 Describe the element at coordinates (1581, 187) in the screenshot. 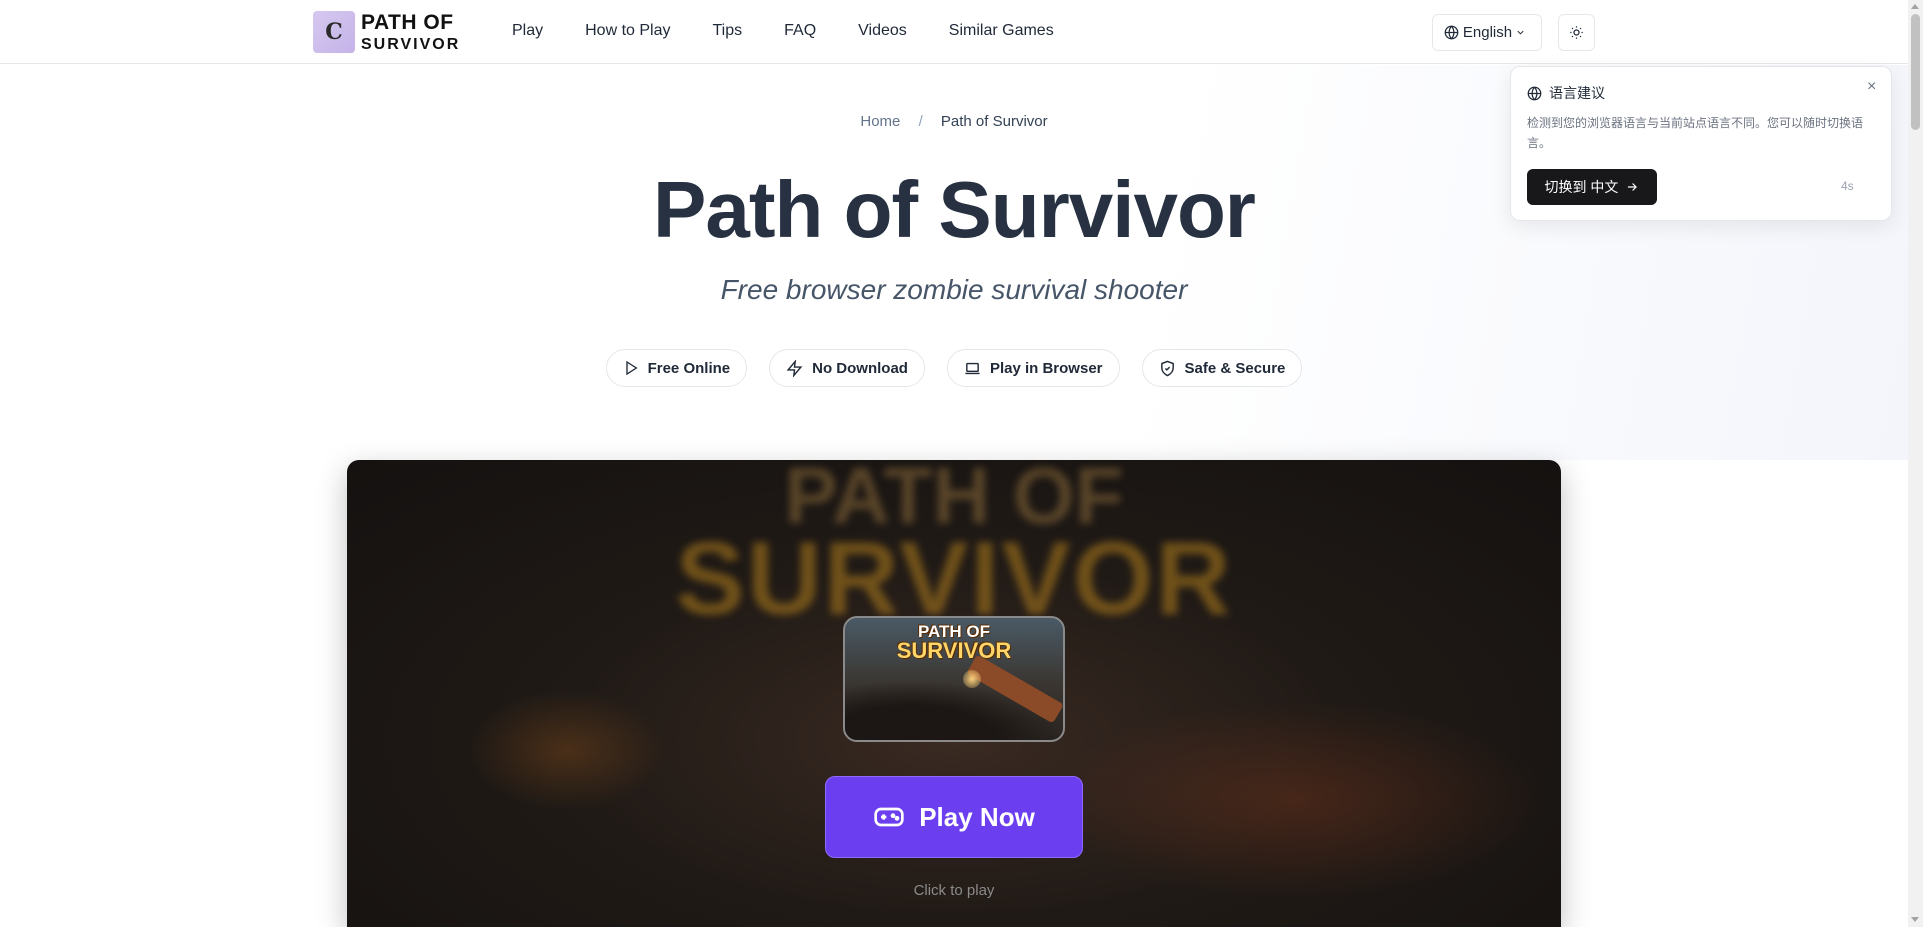

I see `switch-language-label: 切换到 中文` at that location.